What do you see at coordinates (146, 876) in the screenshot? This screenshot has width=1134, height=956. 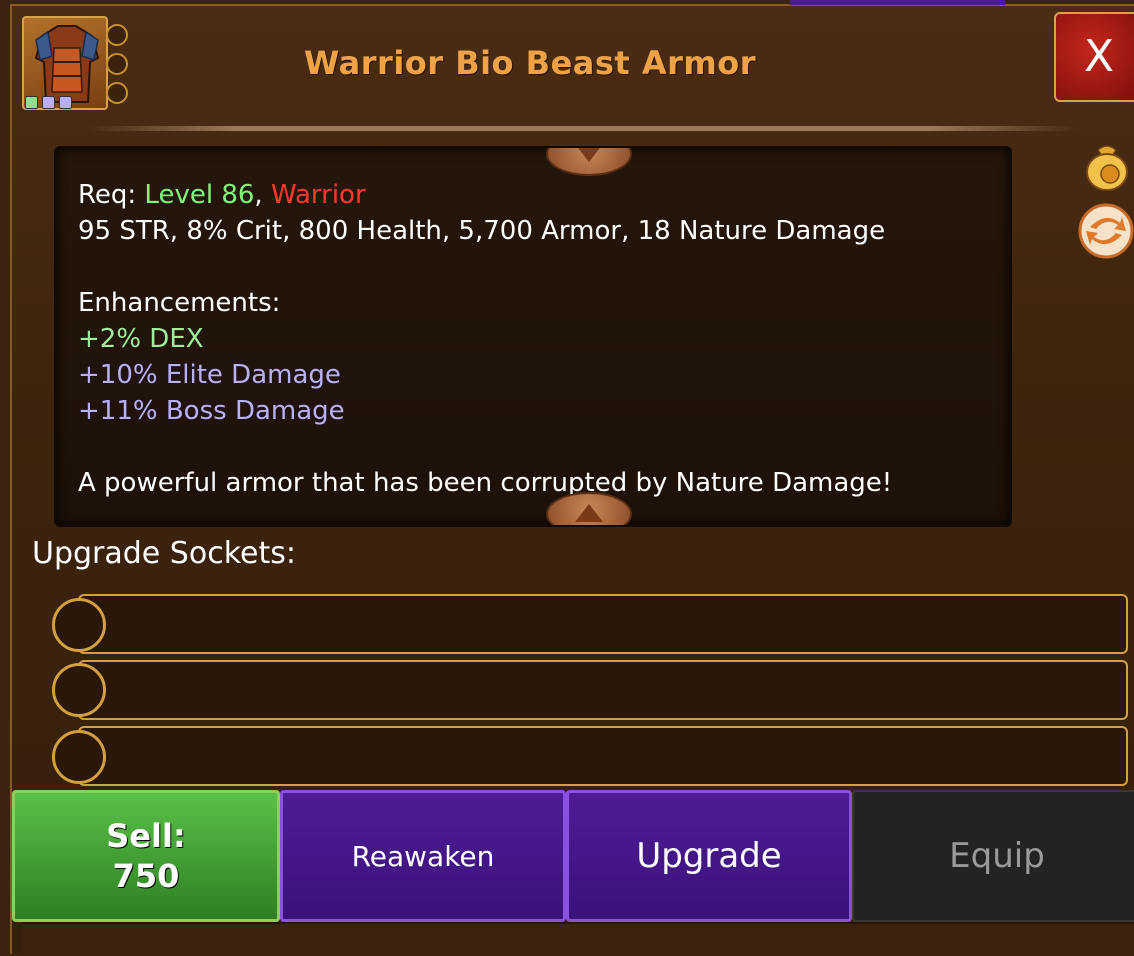 I see `sell-price: 750` at bounding box center [146, 876].